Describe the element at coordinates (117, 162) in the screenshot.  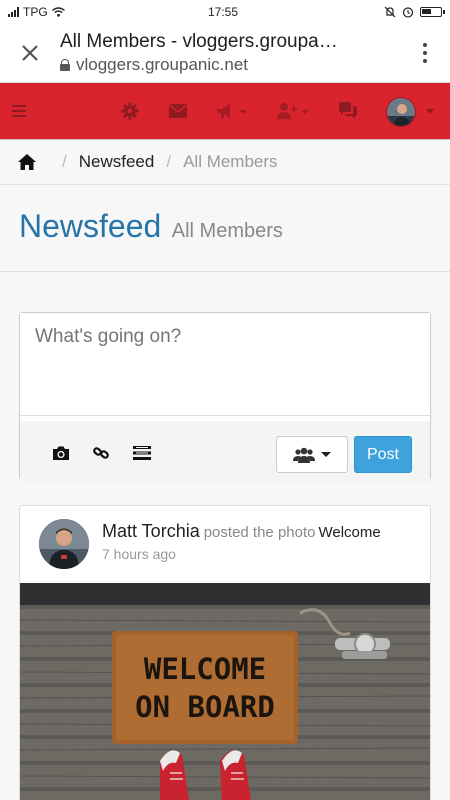
I see `breadcrumb-newsfeed: Newsfeed` at that location.